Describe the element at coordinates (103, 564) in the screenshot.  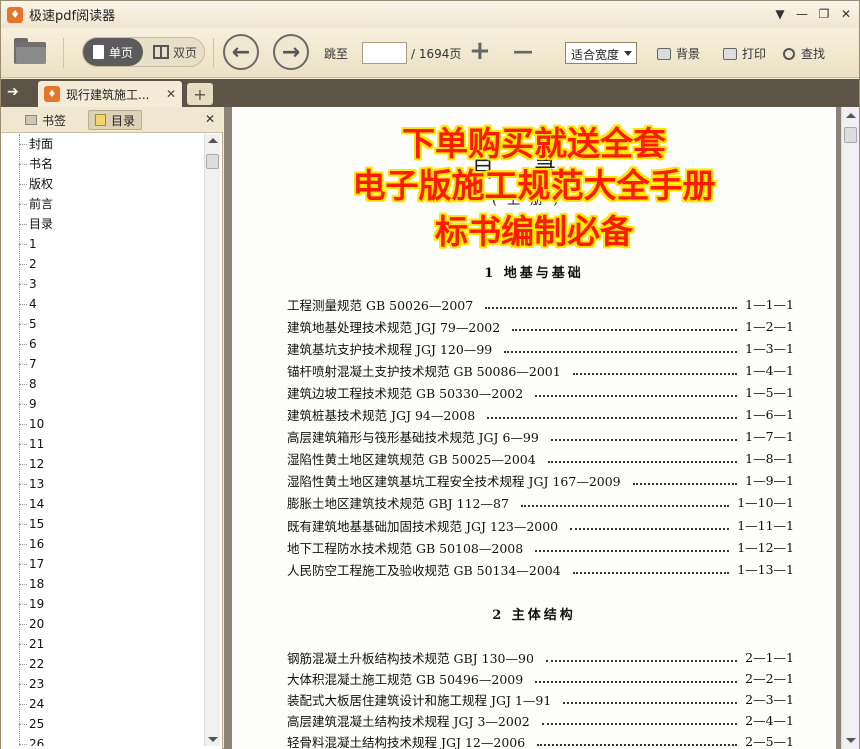
I see `toc-item: 17` at that location.